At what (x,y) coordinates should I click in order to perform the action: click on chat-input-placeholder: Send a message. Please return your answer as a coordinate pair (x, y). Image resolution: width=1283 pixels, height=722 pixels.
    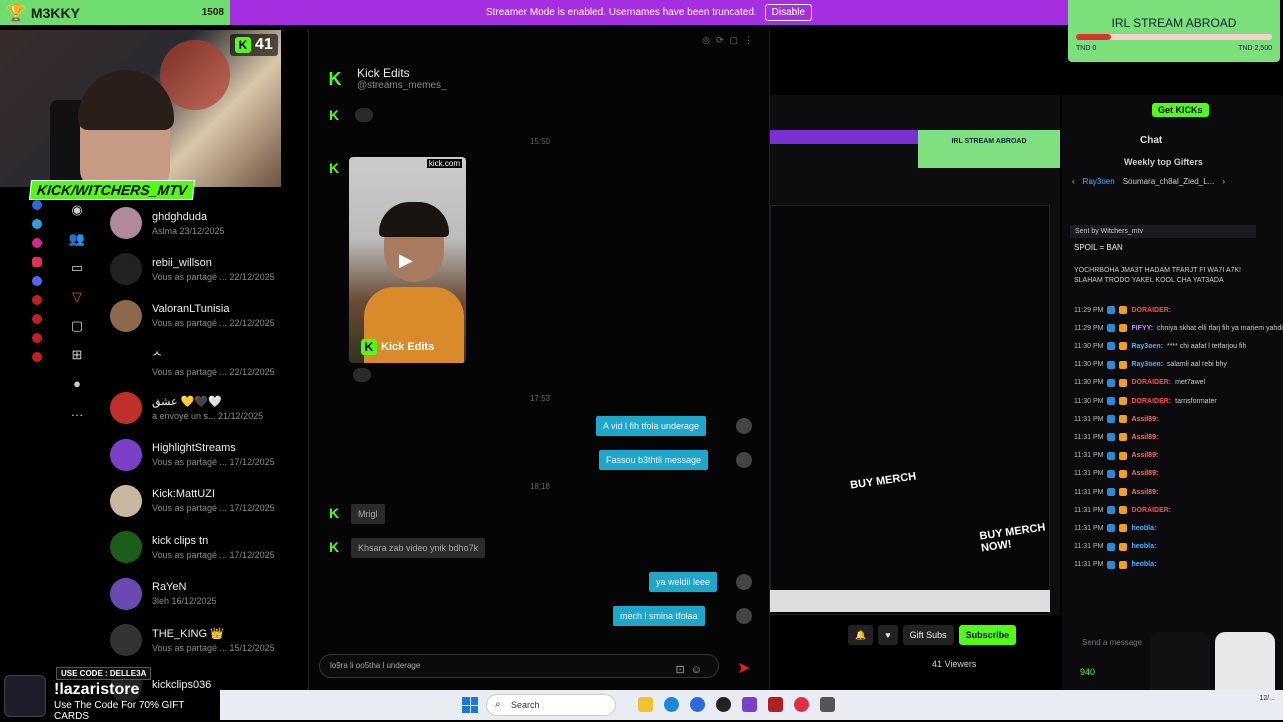
    Looking at the image, I should click on (1112, 642).